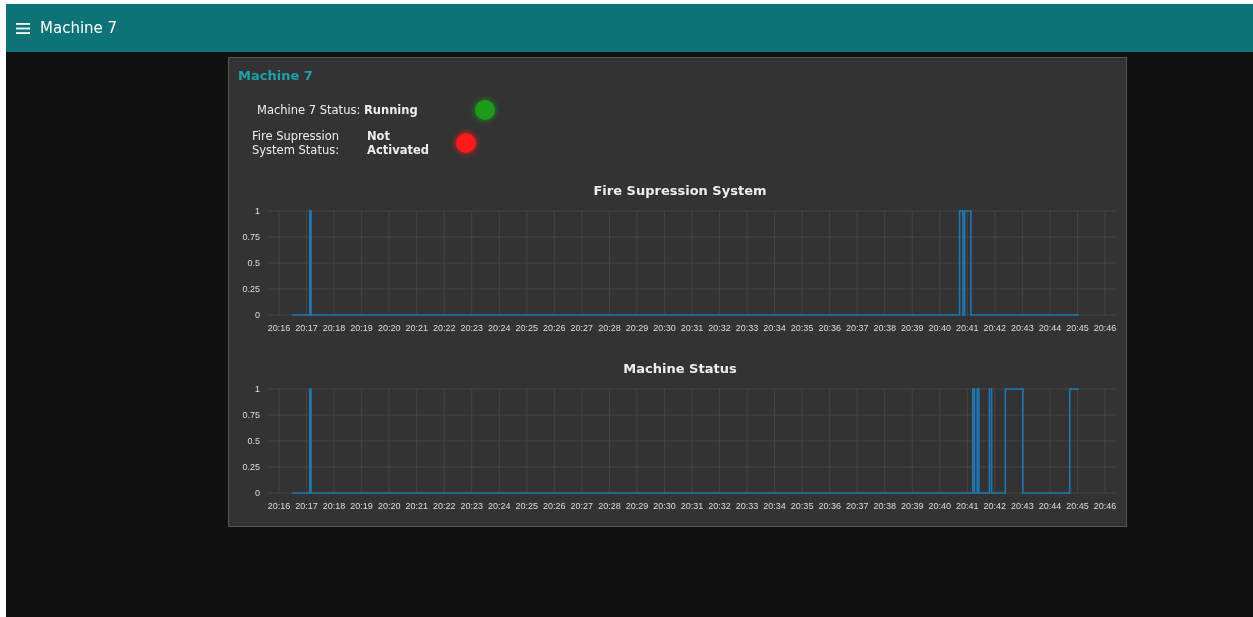 The height and width of the screenshot is (617, 1253). Describe the element at coordinates (296, 143) in the screenshot. I see `status-label: Fire Supression System Status:` at that location.